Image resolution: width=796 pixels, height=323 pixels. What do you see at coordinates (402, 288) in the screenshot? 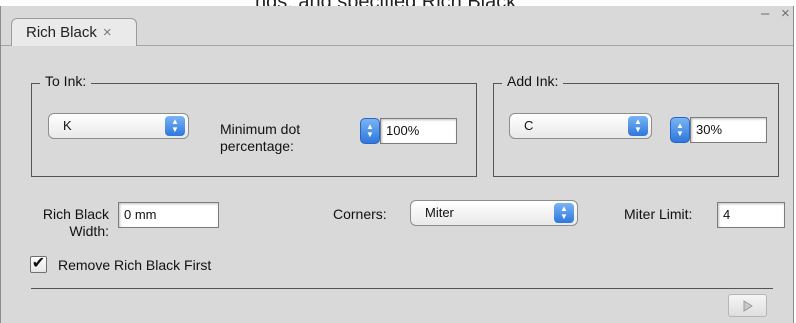
I see `divider` at bounding box center [402, 288].